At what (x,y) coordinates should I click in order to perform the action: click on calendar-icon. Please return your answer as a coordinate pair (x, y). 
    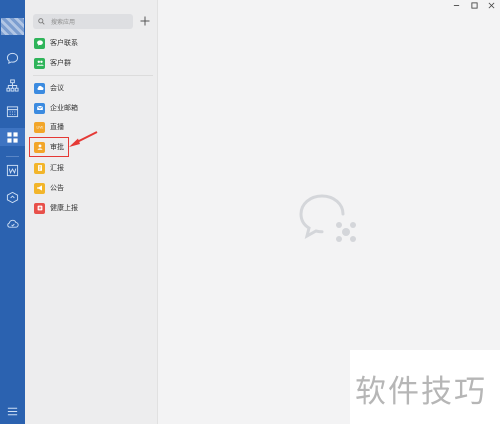
    Looking at the image, I should click on (12, 111).